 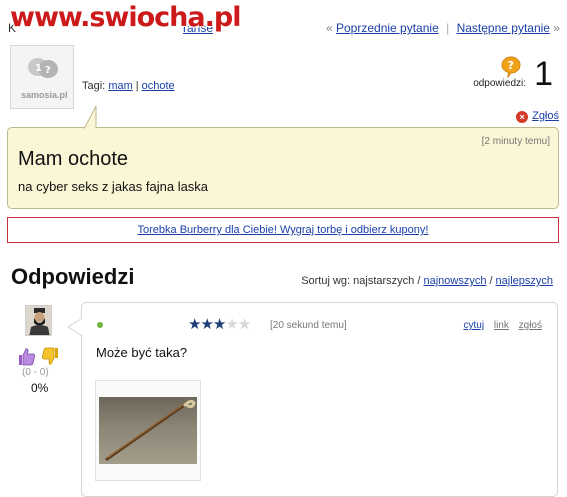 I want to click on answer-header: ★★★★★ [20 sekund temu] cytuj link zgłoś, so click(x=319, y=325).